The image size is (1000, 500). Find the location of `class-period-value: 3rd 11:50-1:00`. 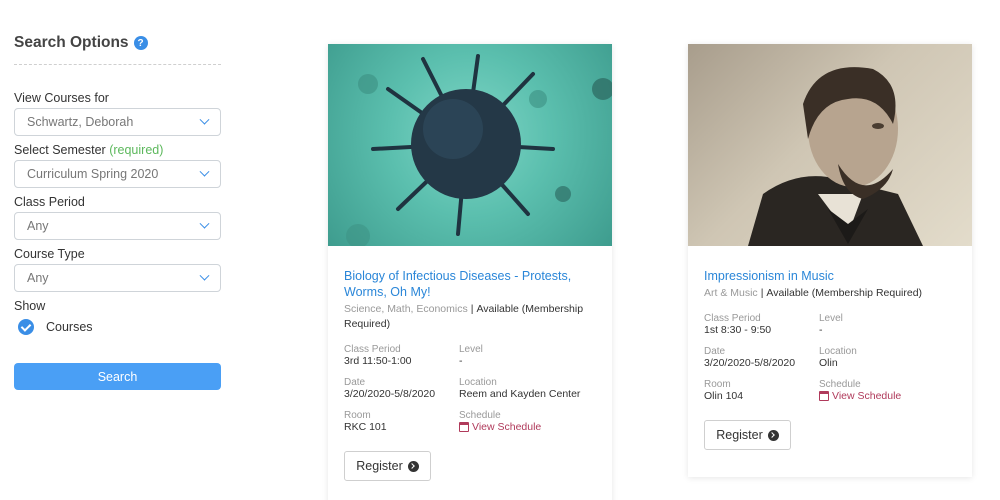

class-period-value: 3rd 11:50-1:00 is located at coordinates (378, 361).